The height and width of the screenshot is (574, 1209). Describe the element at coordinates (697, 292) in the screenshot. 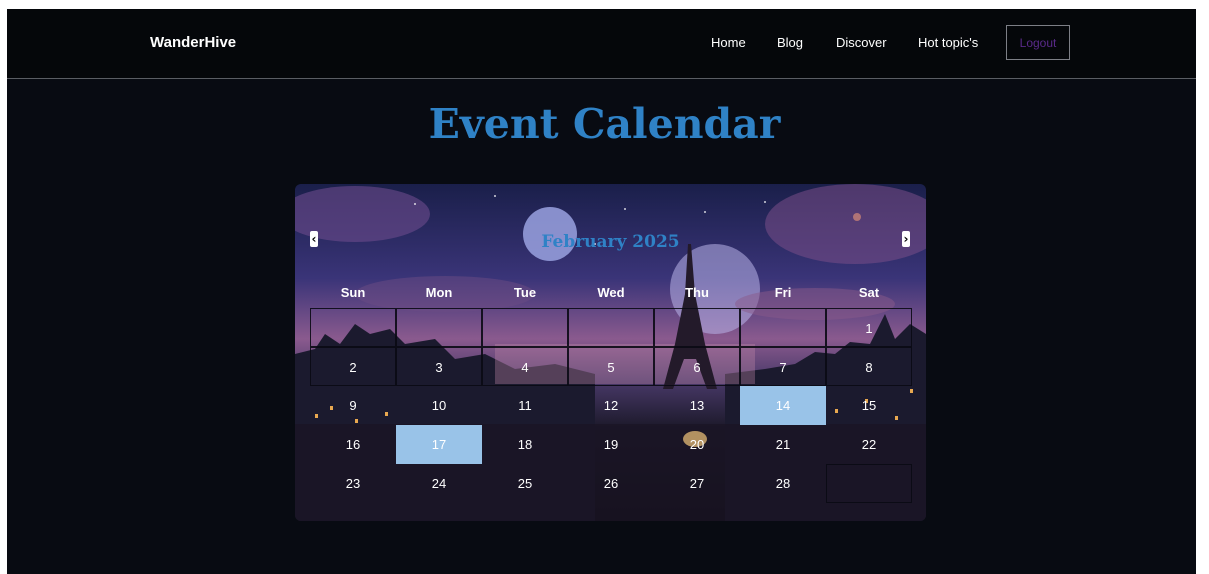

I see `weekday-header: Thu` at that location.